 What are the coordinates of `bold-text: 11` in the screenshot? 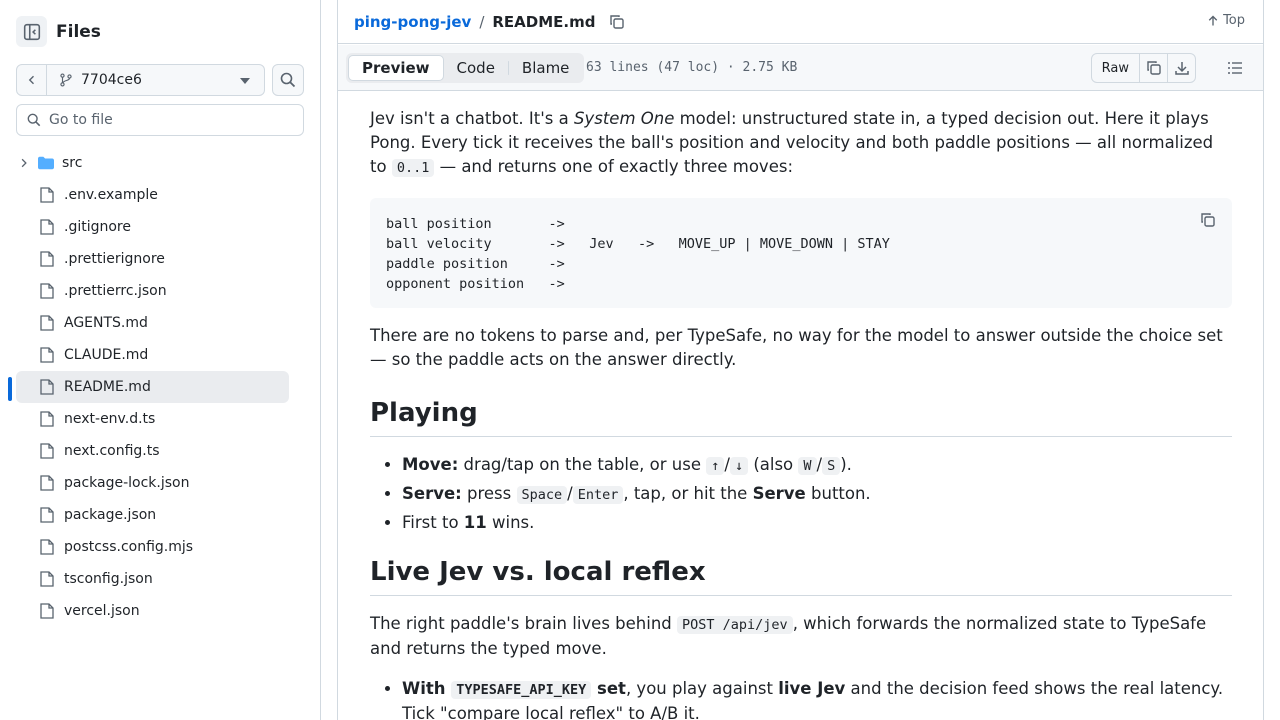 It's located at (475, 522).